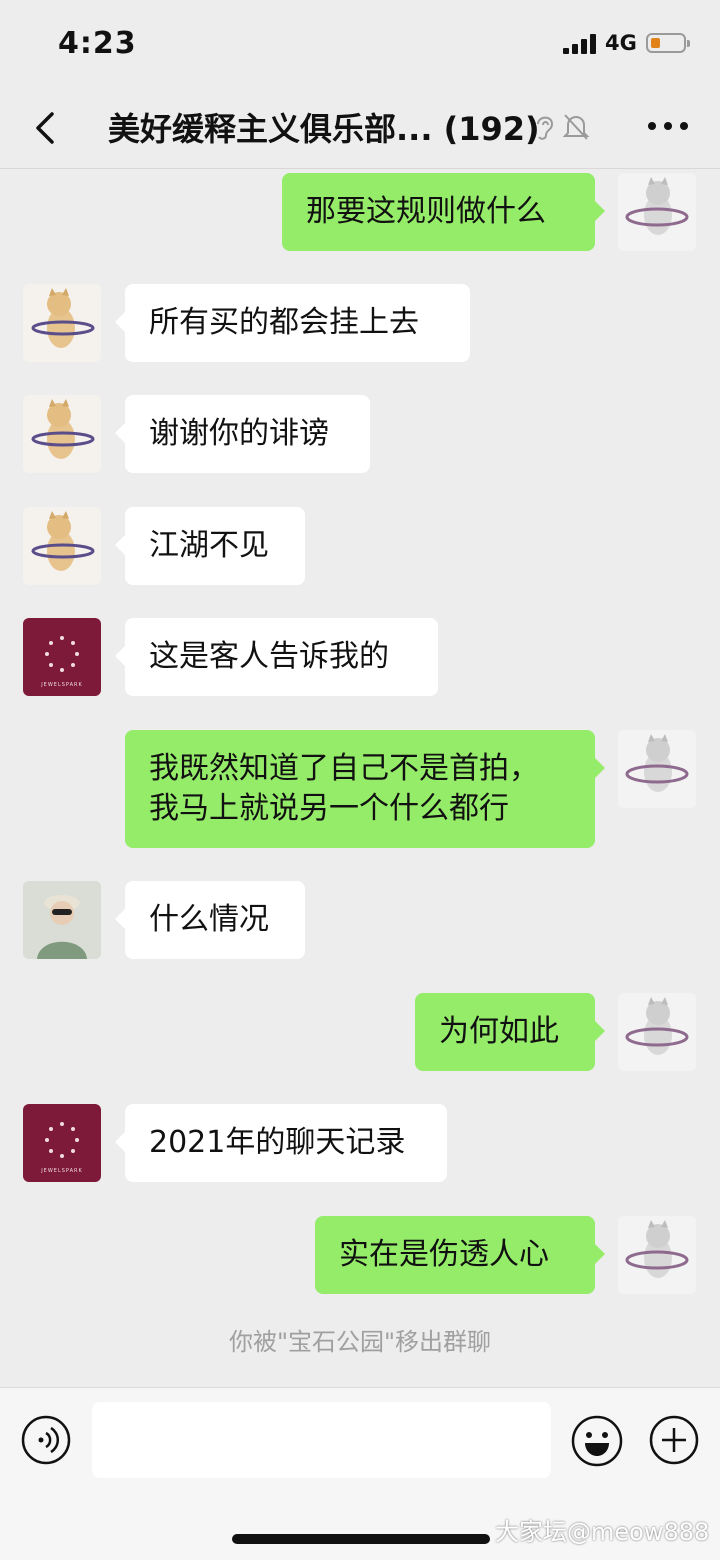 Image resolution: width=720 pixels, height=1560 pixels. Describe the element at coordinates (597, 1441) in the screenshot. I see `emoji-icon` at that location.